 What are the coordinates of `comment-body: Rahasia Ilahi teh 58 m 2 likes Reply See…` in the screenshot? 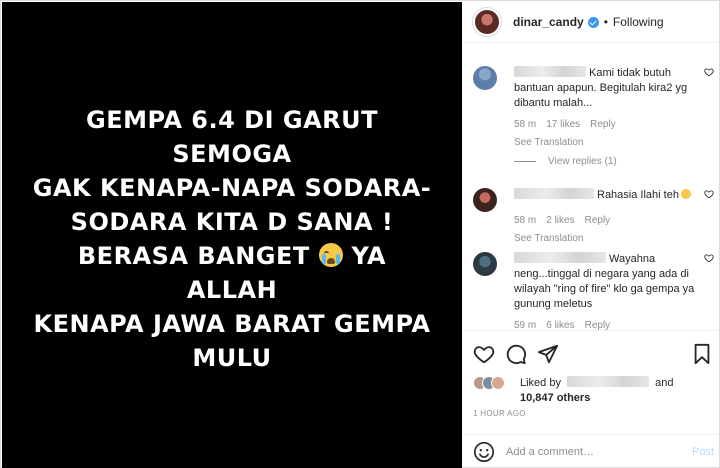 It's located at (609, 217).